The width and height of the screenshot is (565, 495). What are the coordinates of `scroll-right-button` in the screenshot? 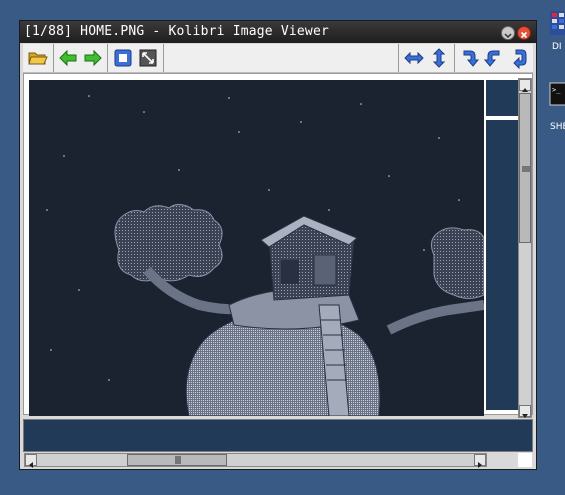 It's located at (480, 461).